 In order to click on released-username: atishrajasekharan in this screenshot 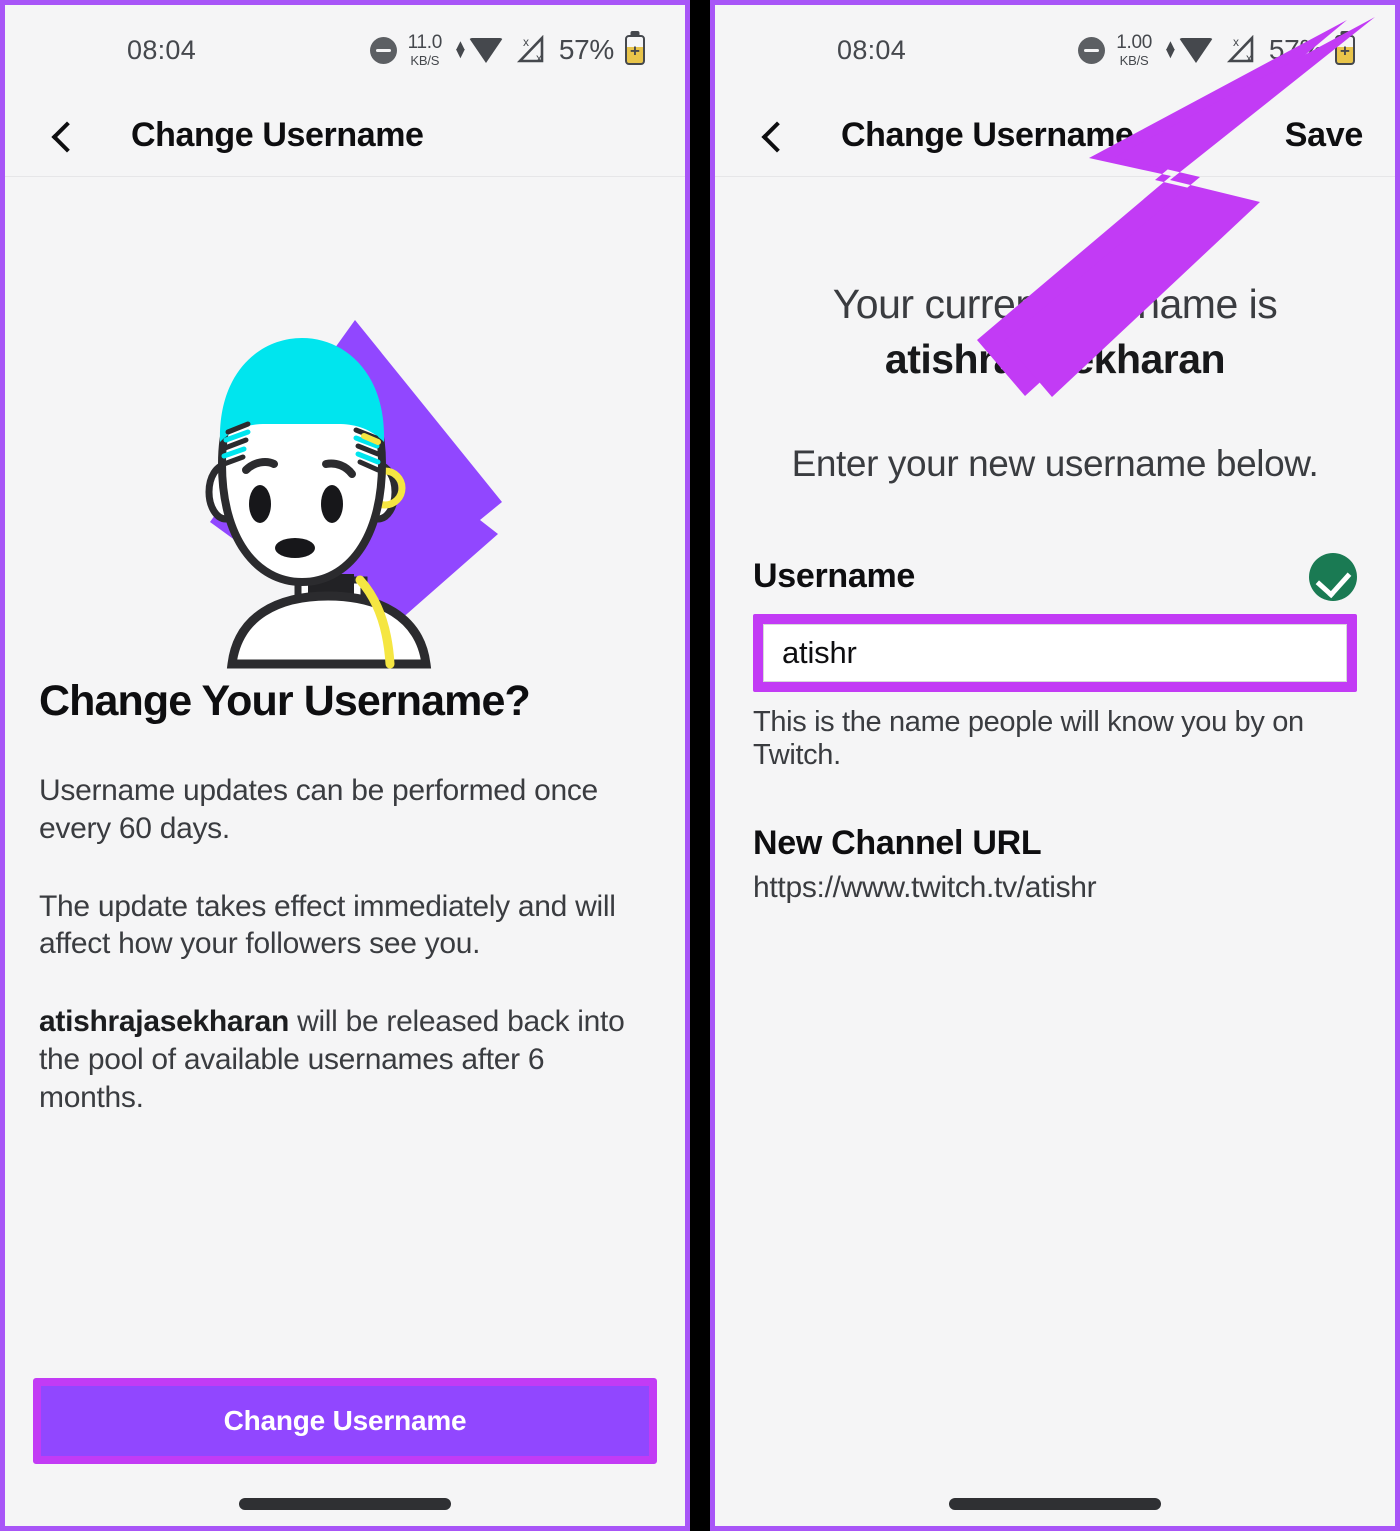, I will do `click(164, 1022)`.